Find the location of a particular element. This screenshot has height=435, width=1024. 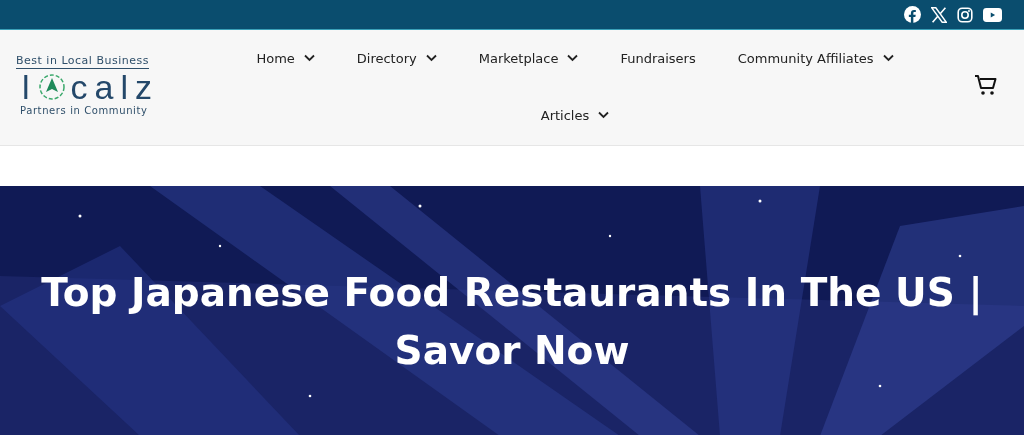

cart-icon is located at coordinates (986, 85).